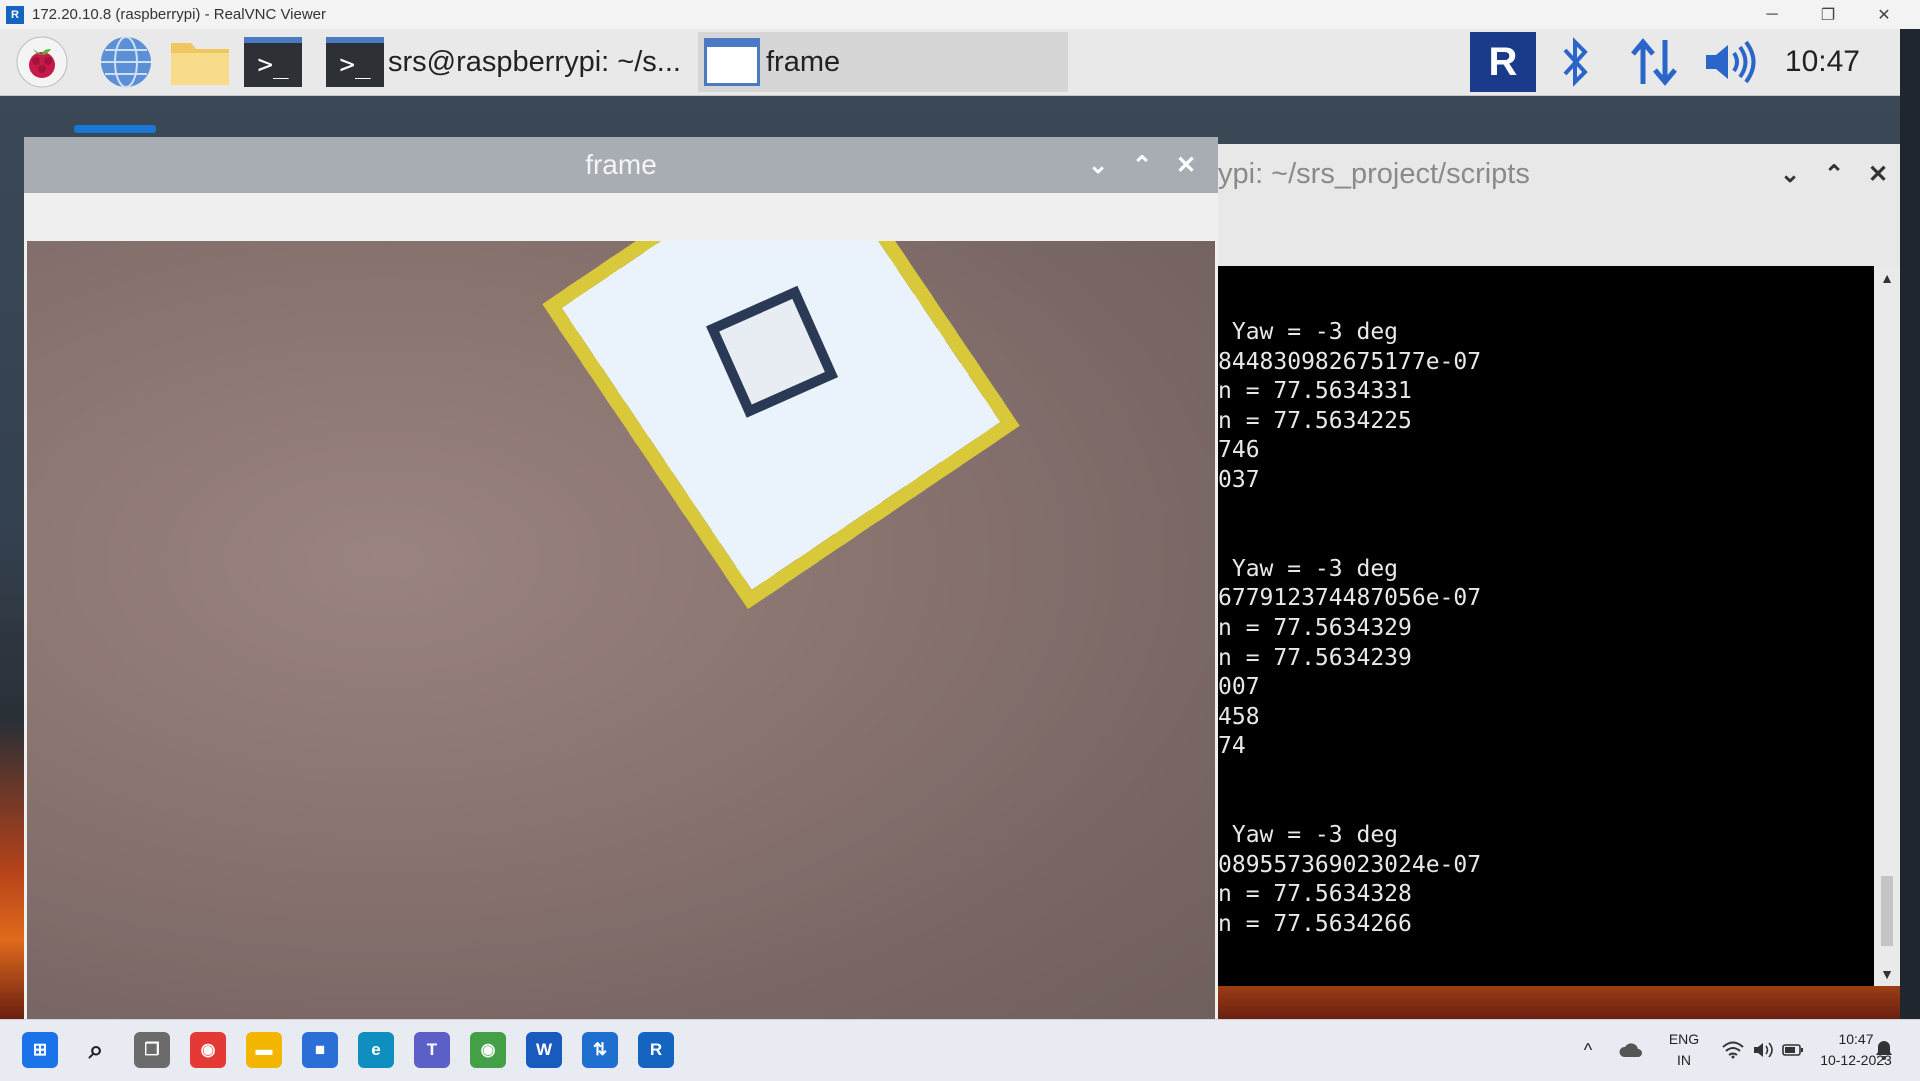 The image size is (1920, 1081). Describe the element at coordinates (1575, 62) in the screenshot. I see `bluetooth-icon` at that location.